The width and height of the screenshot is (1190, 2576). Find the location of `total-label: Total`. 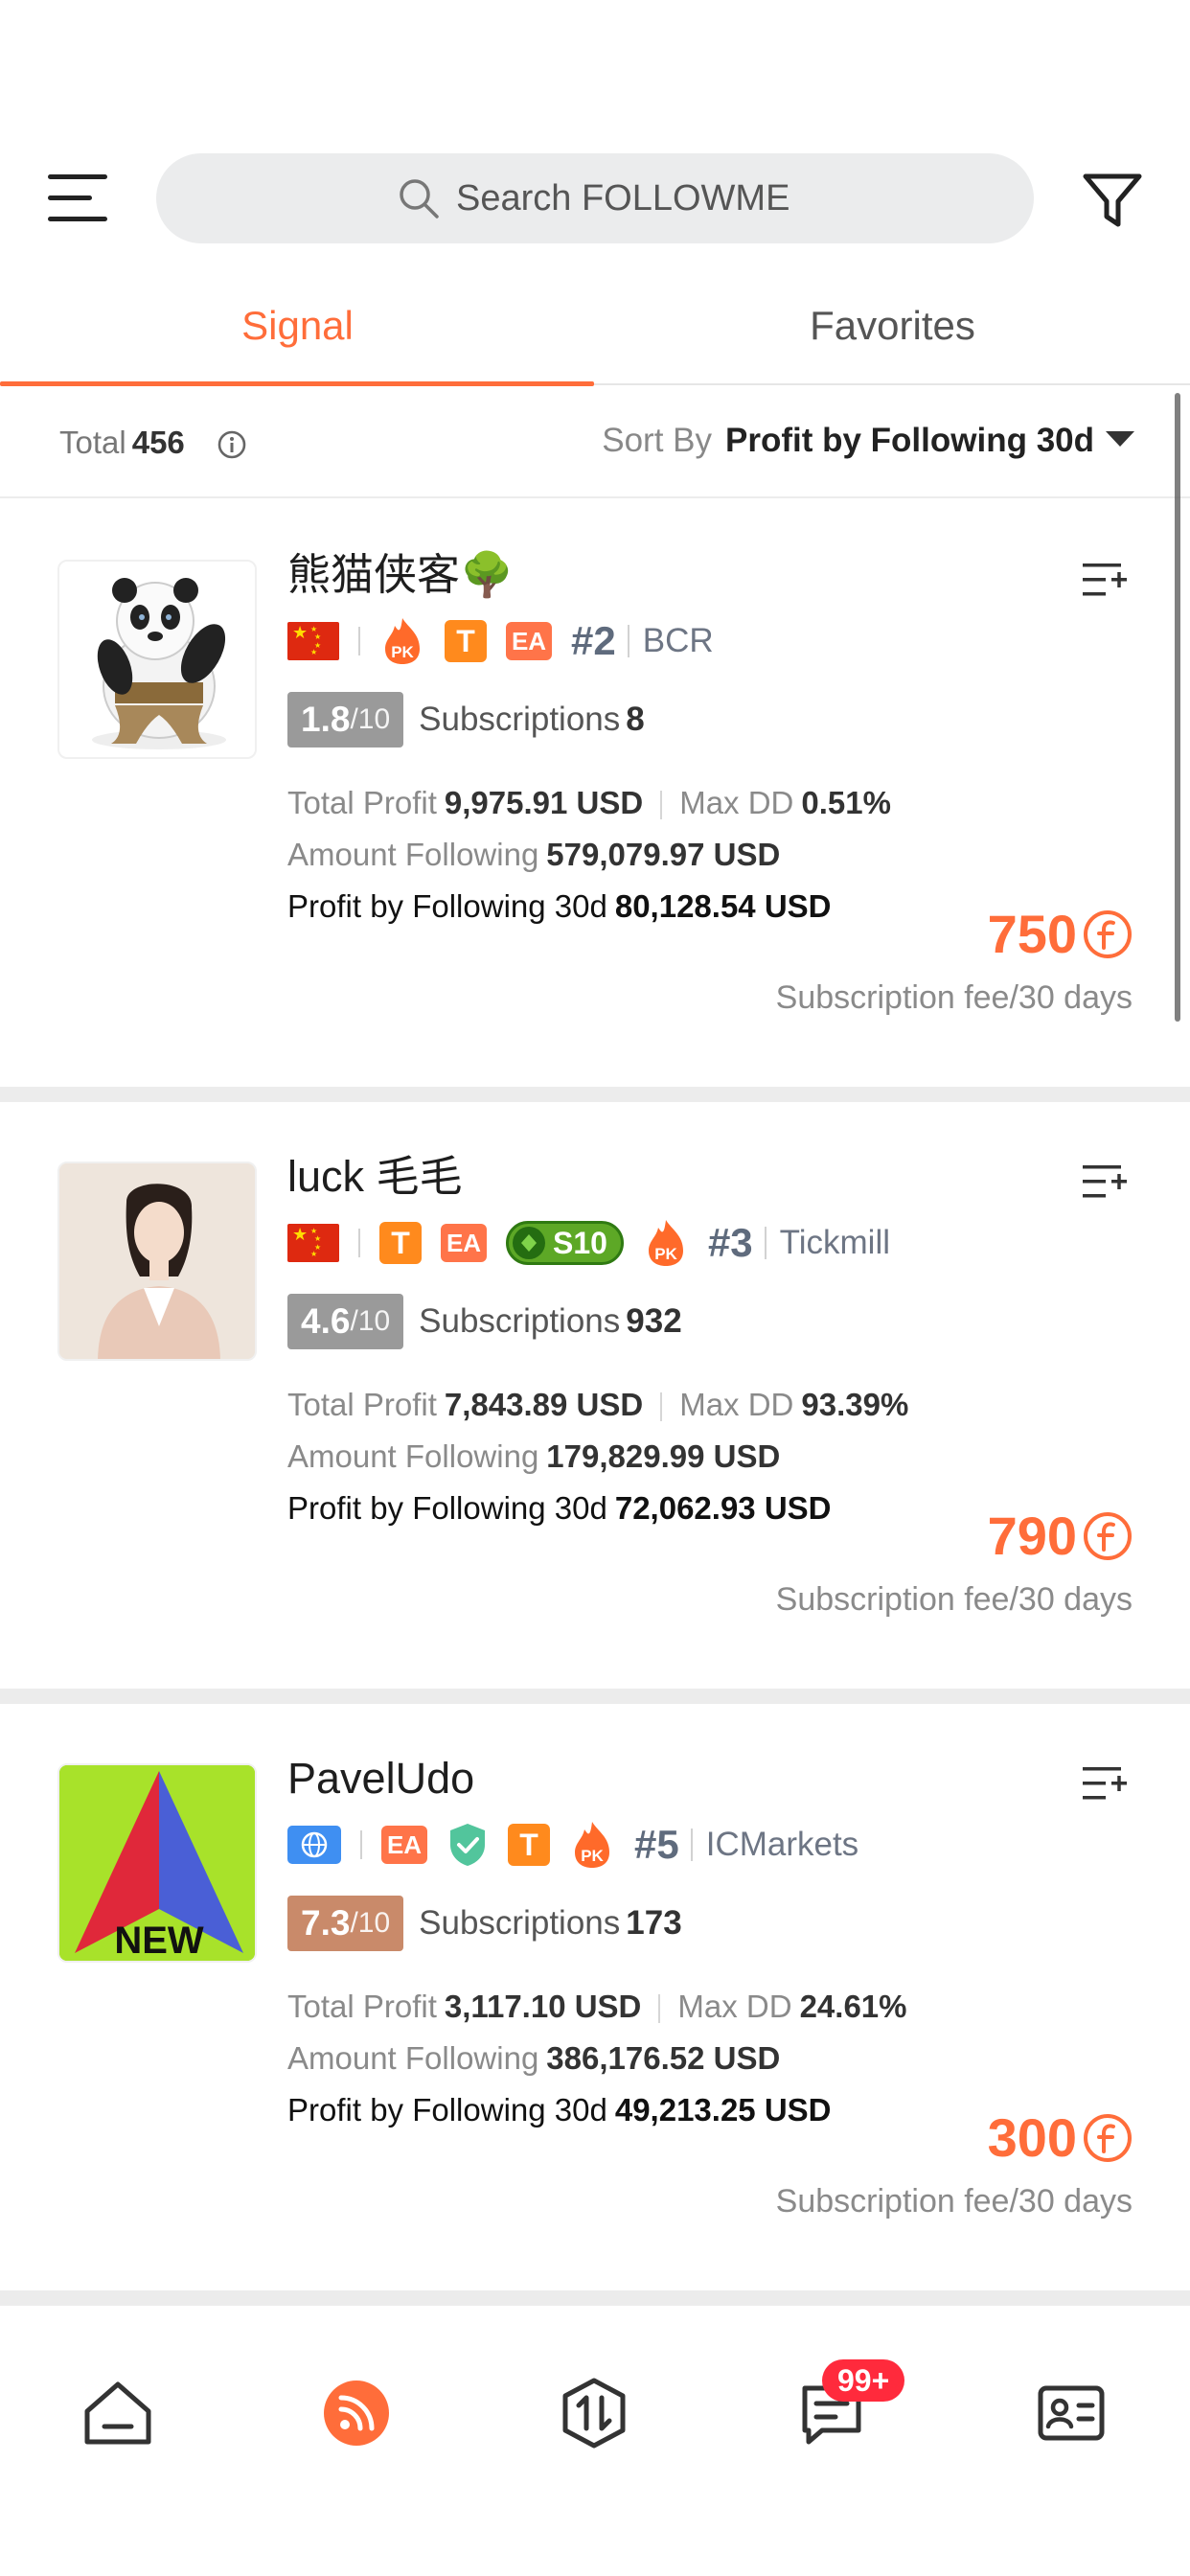

total-label: Total is located at coordinates (93, 443).